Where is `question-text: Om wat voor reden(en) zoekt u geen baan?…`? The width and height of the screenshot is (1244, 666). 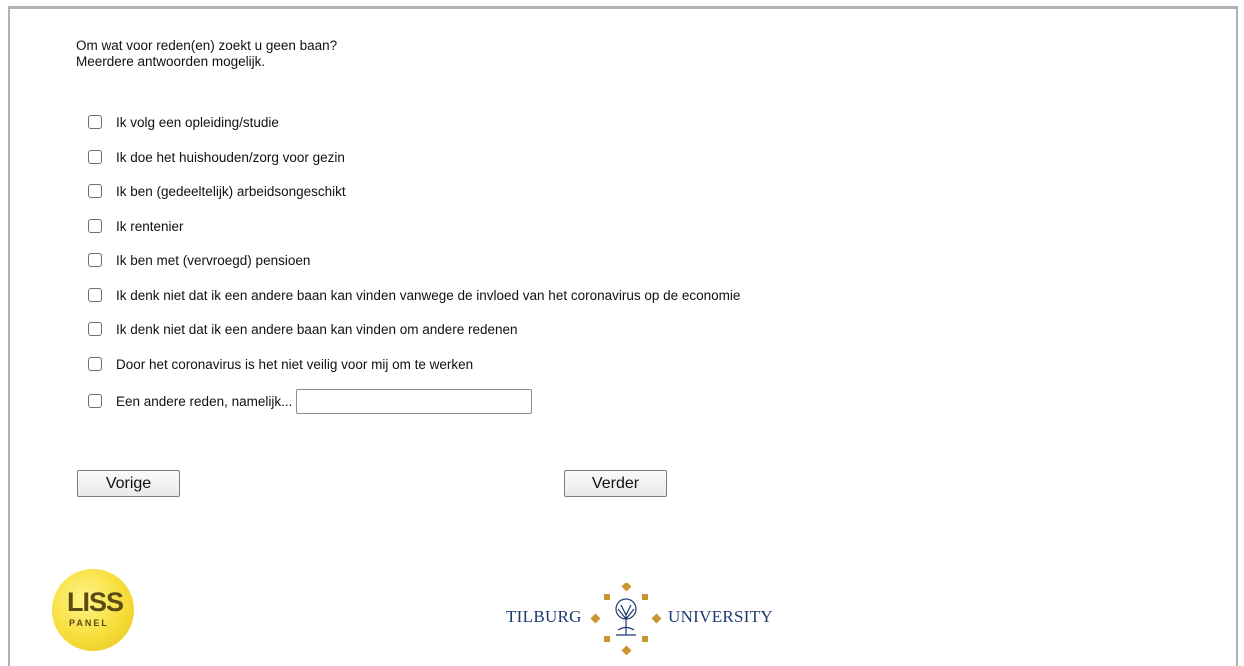 question-text: Om wat voor reden(en) zoekt u geen baan?… is located at coordinates (206, 54).